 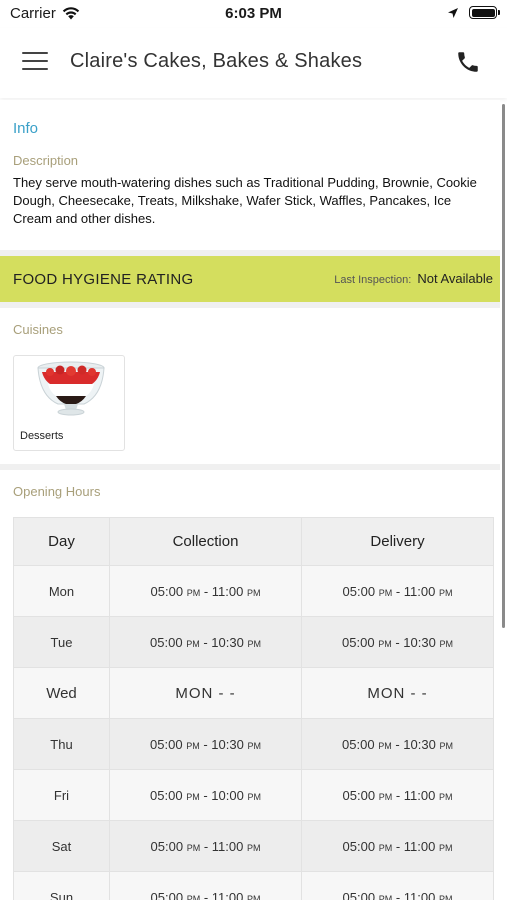 What do you see at coordinates (453, 12) in the screenshot?
I see `location-arrow-icon` at bounding box center [453, 12].